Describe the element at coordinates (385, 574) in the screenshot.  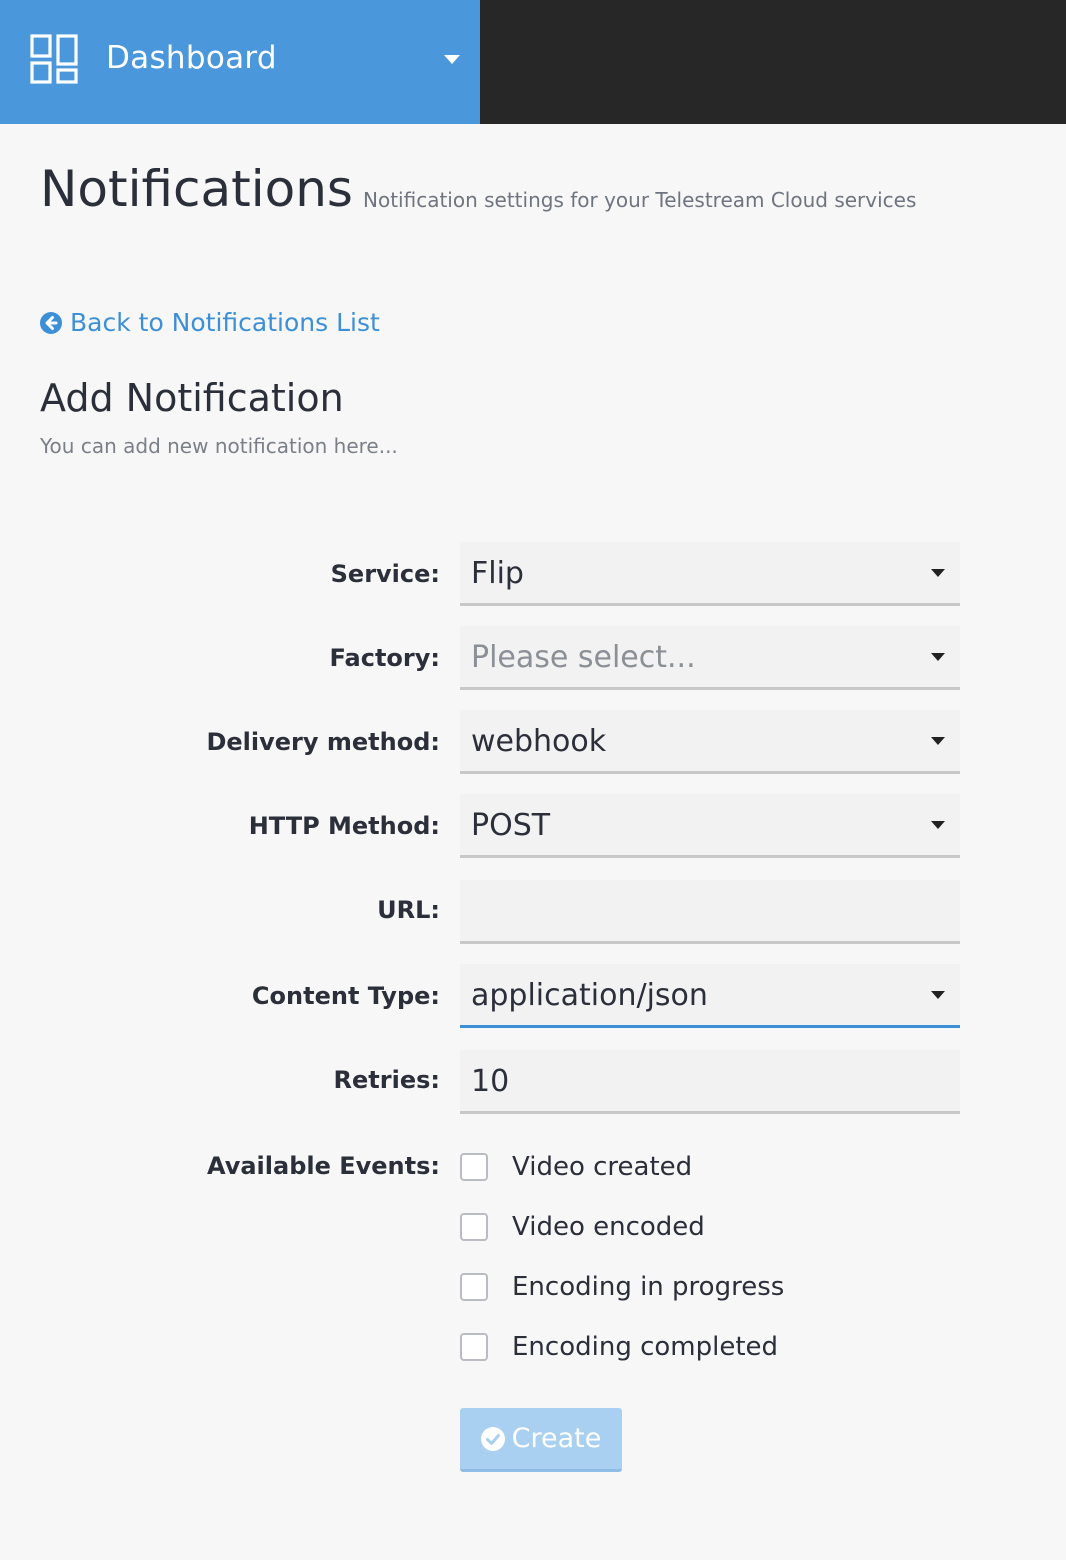
I see `service-label: Service:` at that location.